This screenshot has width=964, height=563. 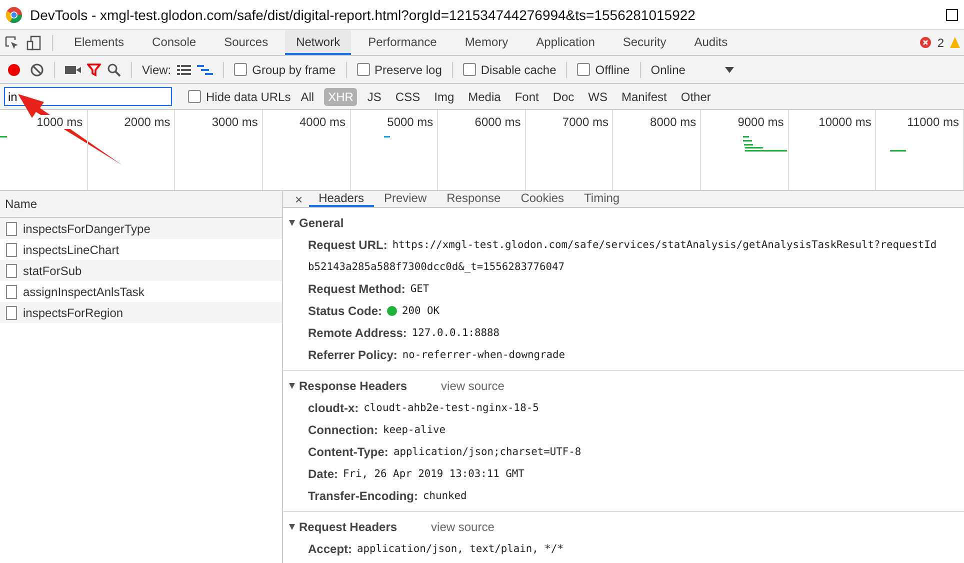 What do you see at coordinates (644, 97) in the screenshot?
I see `type-filter-button: Manifest` at bounding box center [644, 97].